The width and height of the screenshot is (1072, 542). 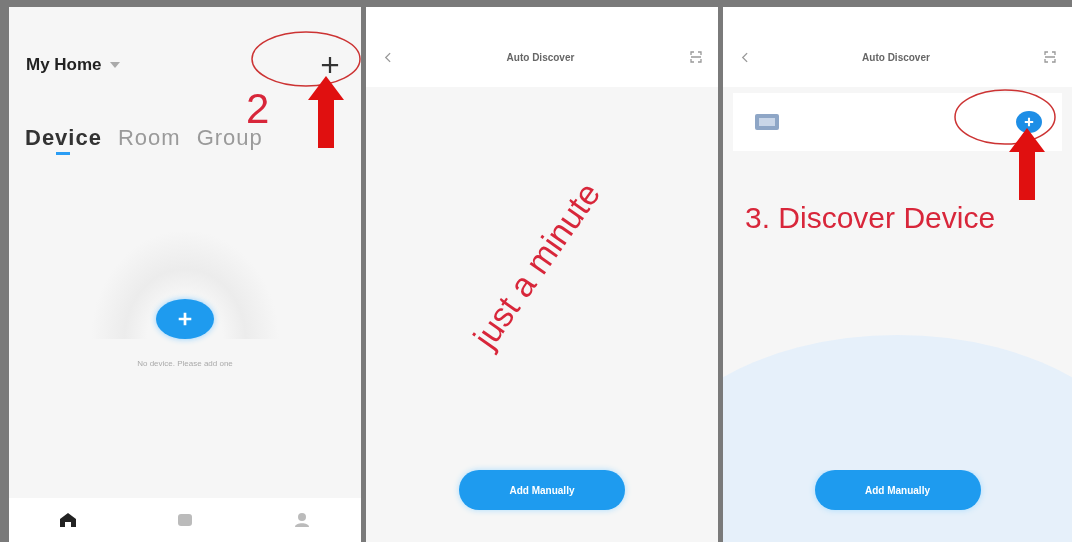 What do you see at coordinates (185, 363) in the screenshot?
I see `empty-message: No device. Please add one` at bounding box center [185, 363].